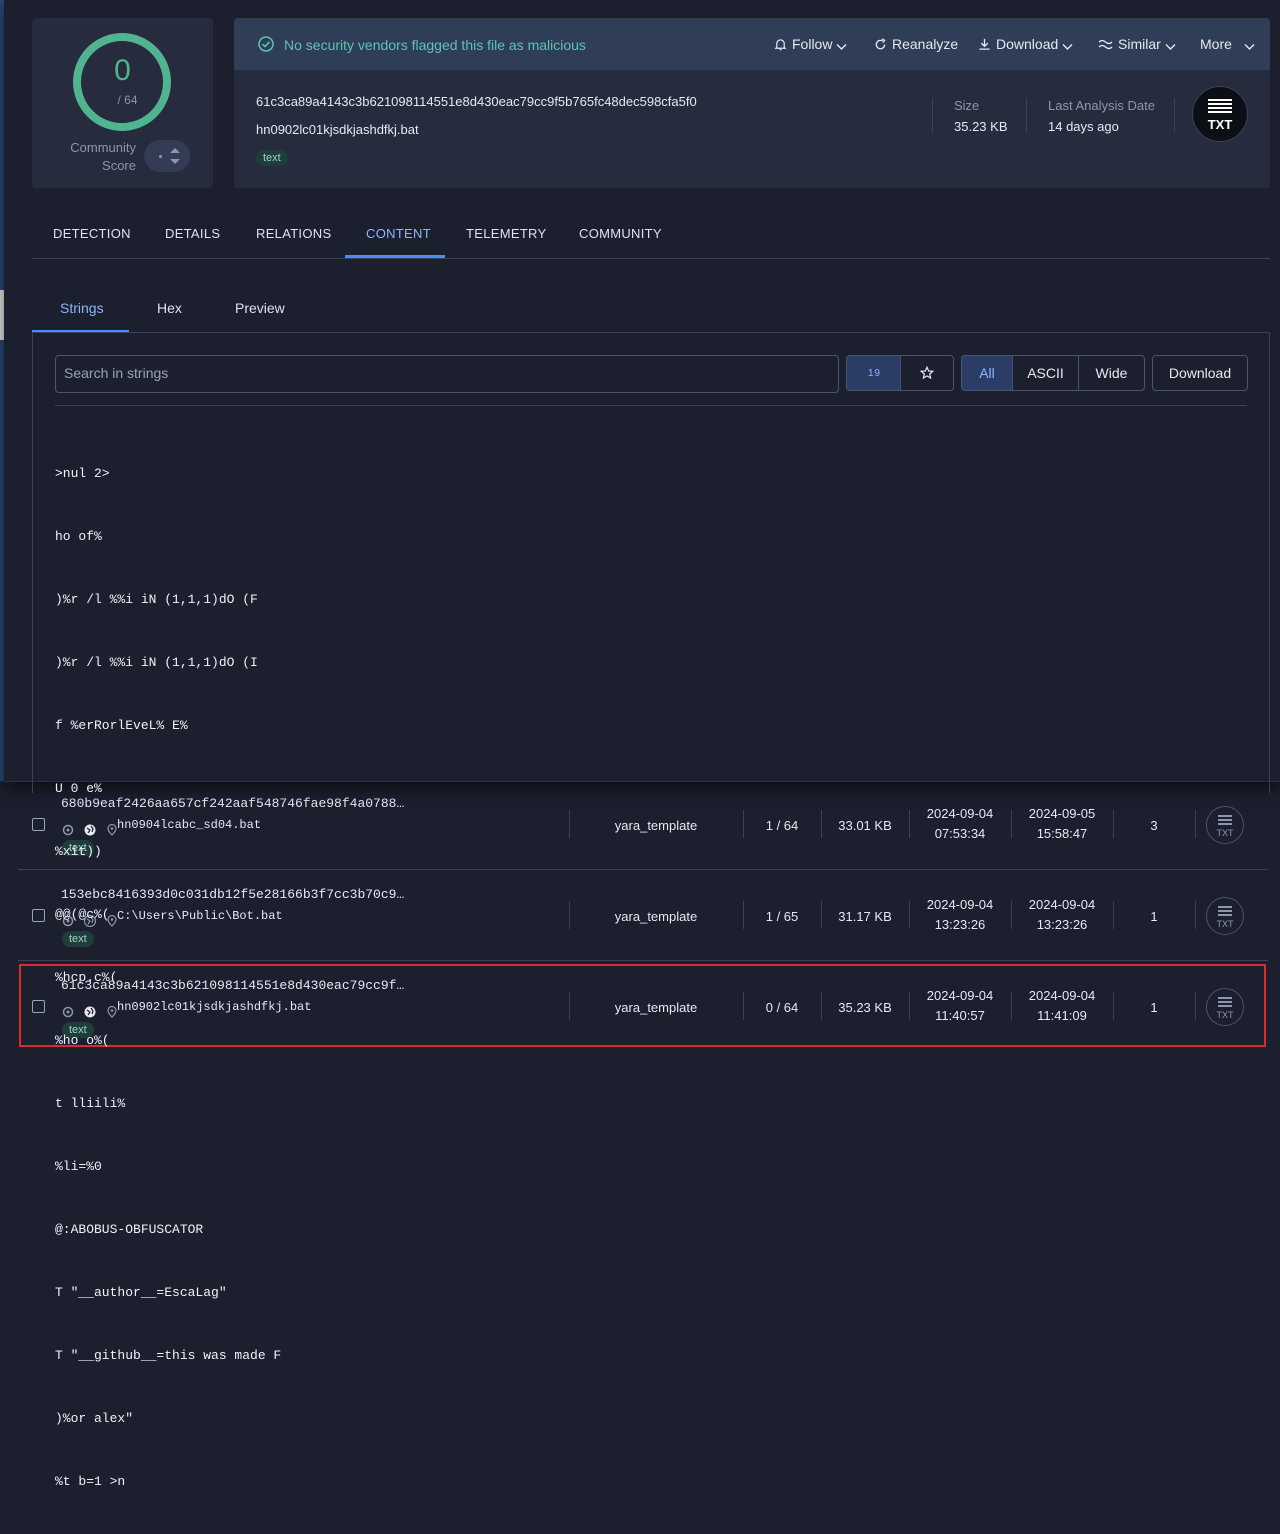 The width and height of the screenshot is (1280, 1534). What do you see at coordinates (82, 1040) in the screenshot?
I see `string-line: %ho o%(` at bounding box center [82, 1040].